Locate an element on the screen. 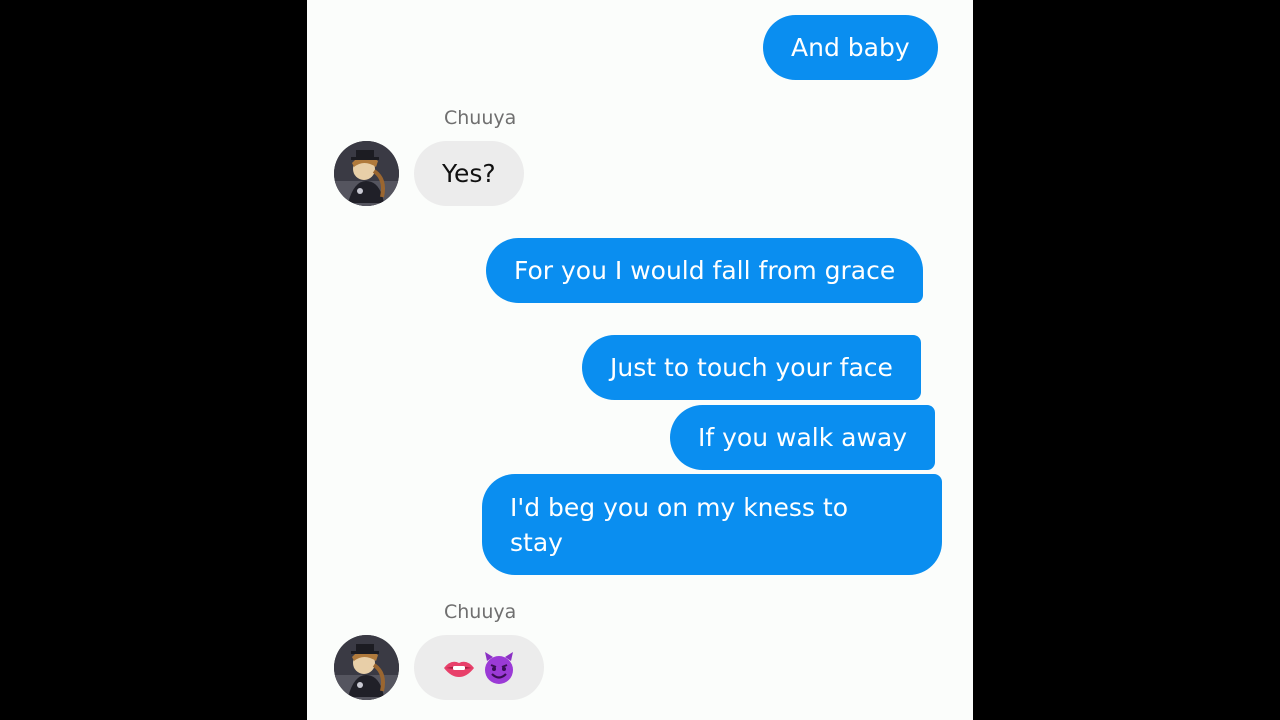  emoji-row is located at coordinates (479, 668).